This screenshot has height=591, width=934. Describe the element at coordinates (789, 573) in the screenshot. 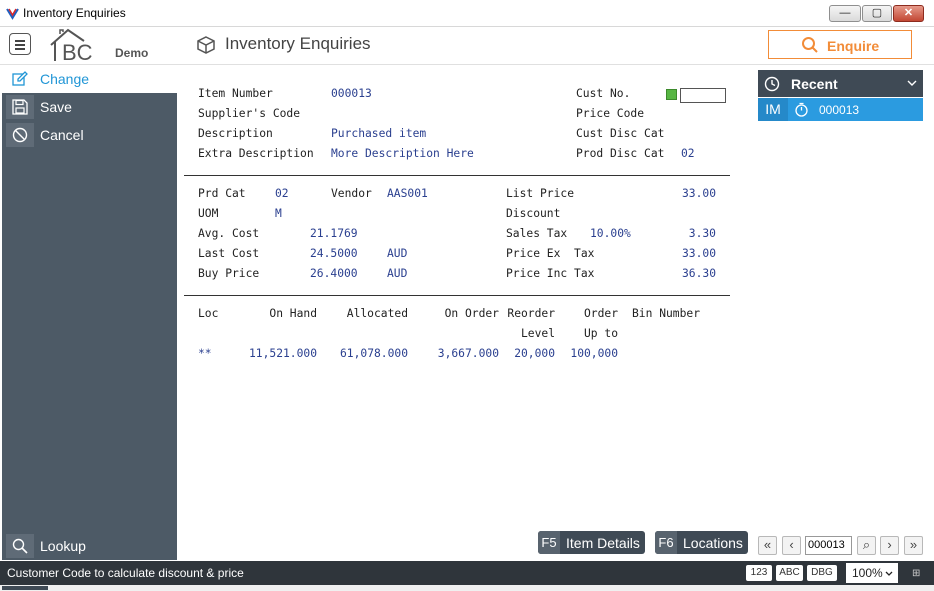

I see `alpha-mode-indicator: ABC` at that location.